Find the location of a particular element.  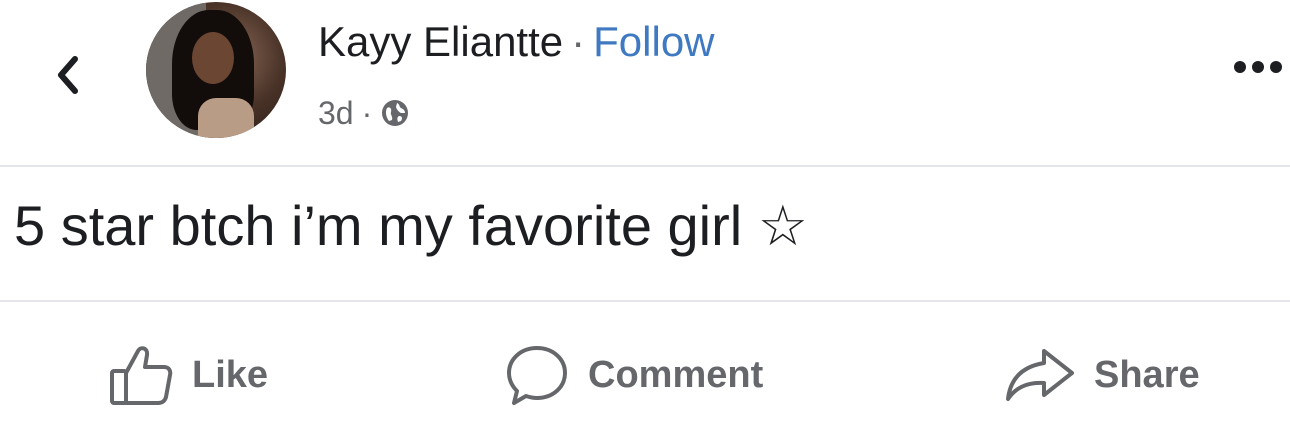

comment-button: Comment is located at coordinates (633, 375).